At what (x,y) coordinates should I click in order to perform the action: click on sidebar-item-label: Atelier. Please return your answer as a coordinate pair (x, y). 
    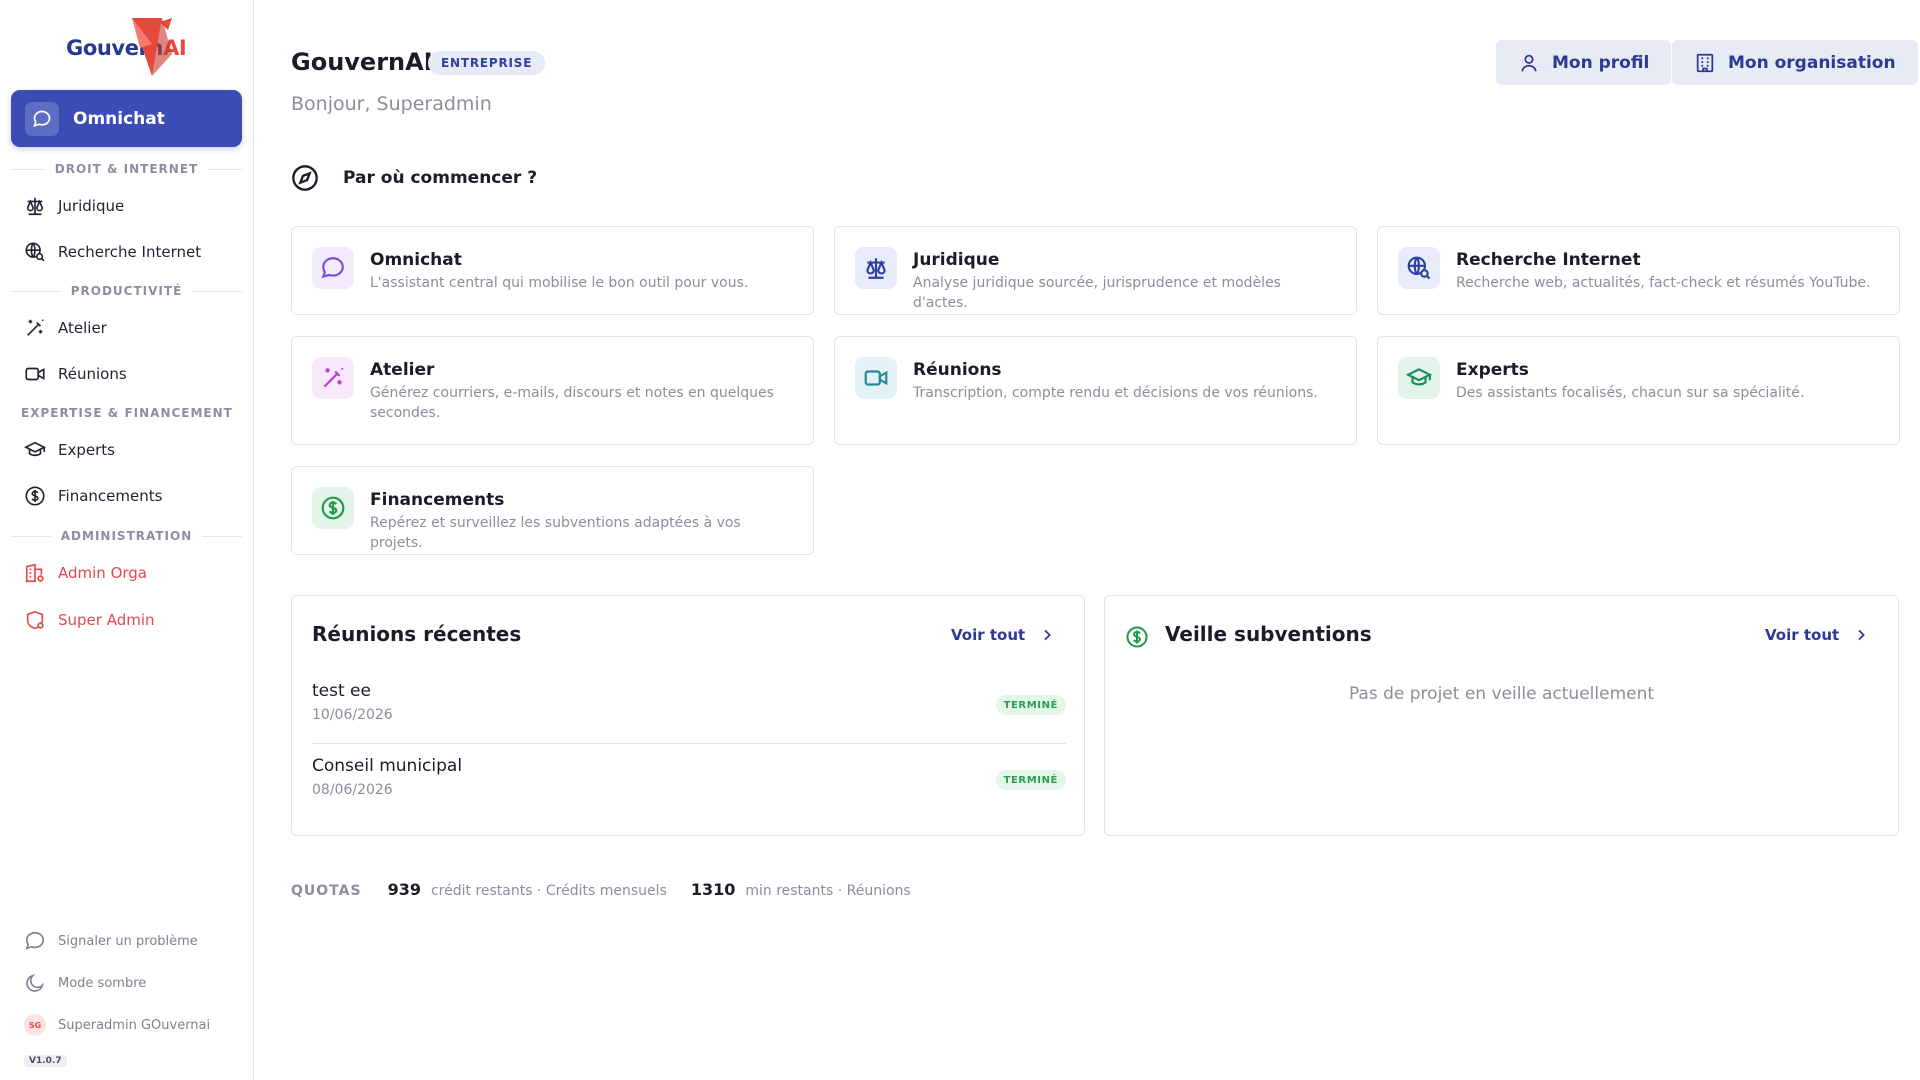
    Looking at the image, I should click on (82, 328).